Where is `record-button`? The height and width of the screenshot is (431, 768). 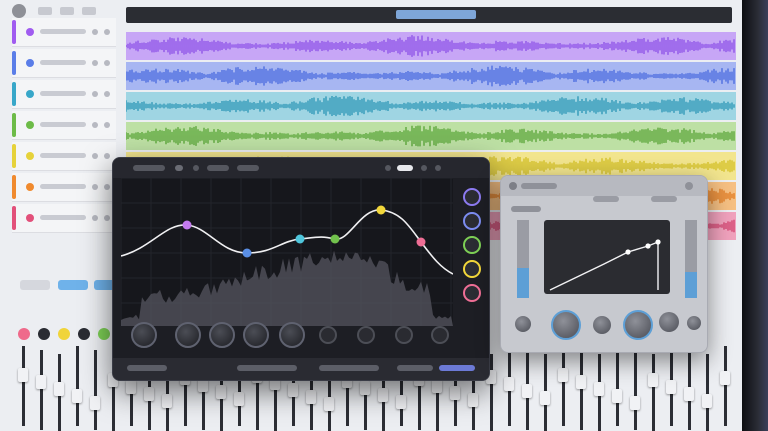 record-button is located at coordinates (19, 11).